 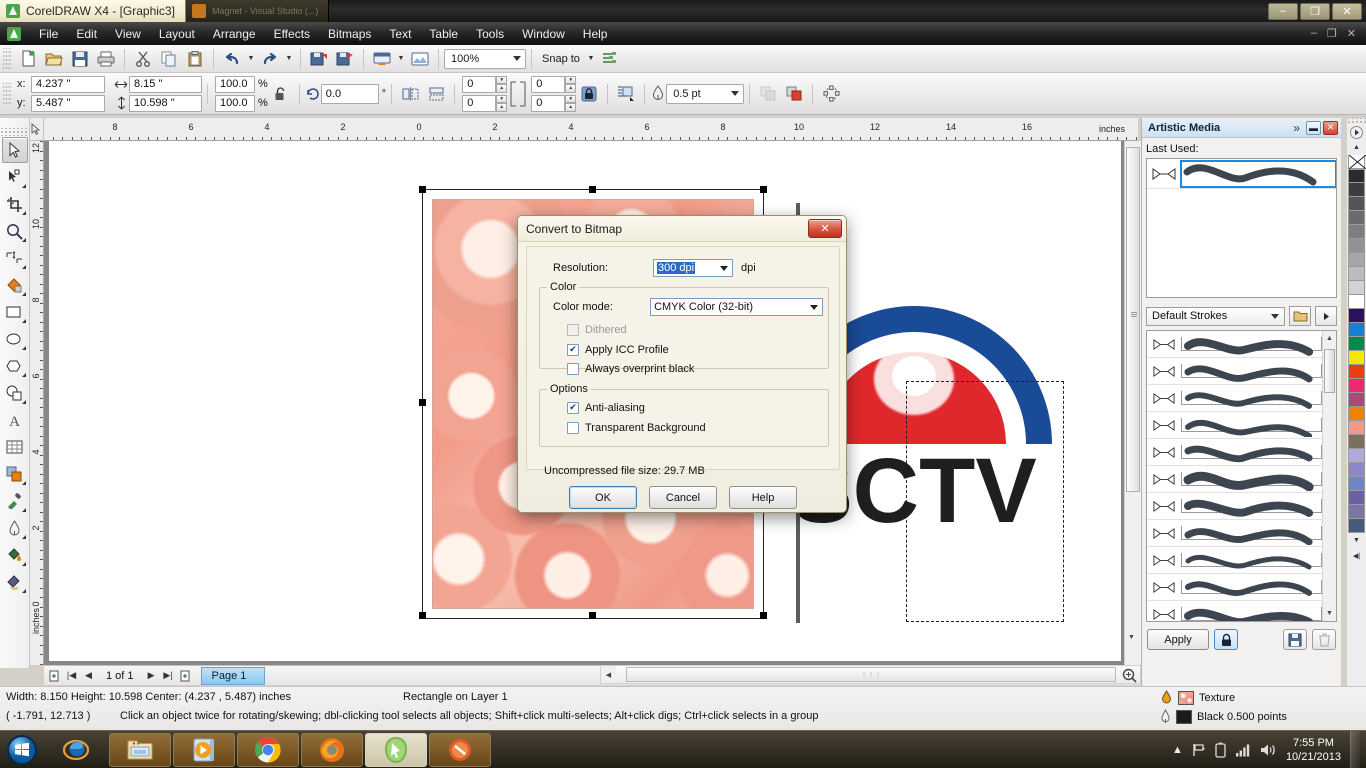 I want to click on menu-table: Table, so click(x=443, y=34).